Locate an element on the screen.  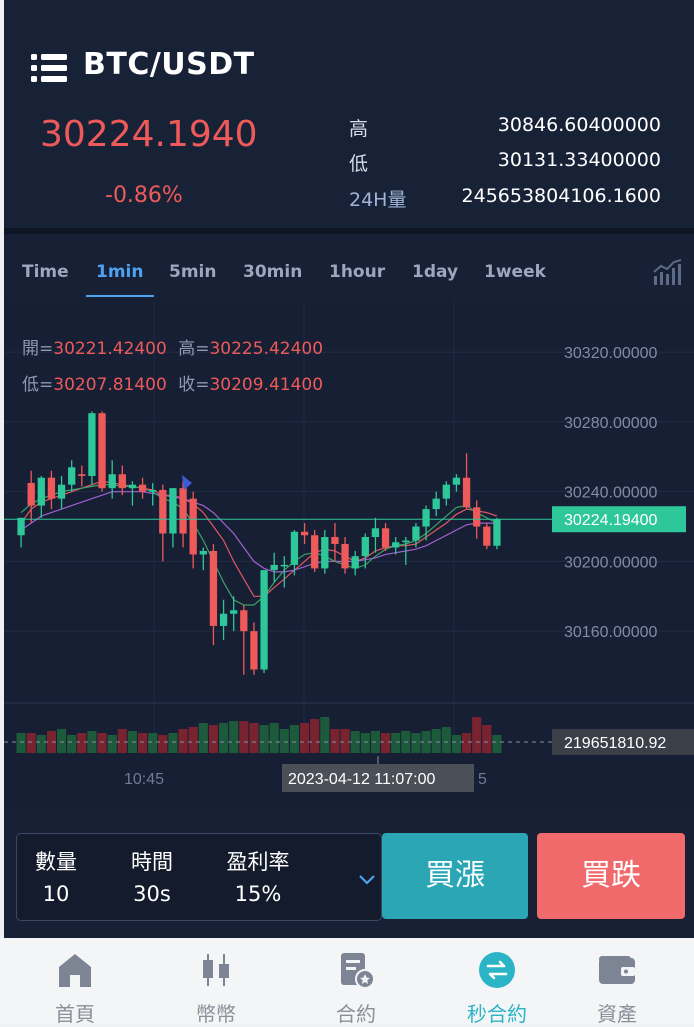
duration-value: 30s is located at coordinates (152, 894).